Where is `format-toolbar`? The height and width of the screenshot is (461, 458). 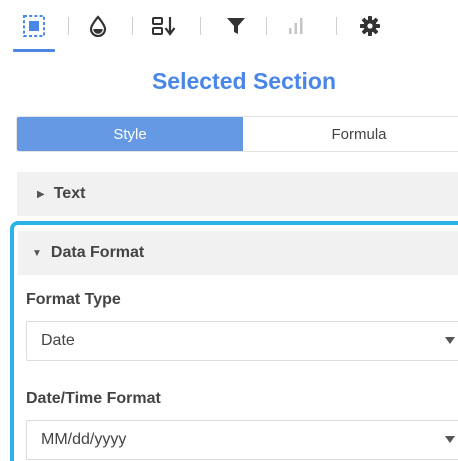
format-toolbar is located at coordinates (229, 29).